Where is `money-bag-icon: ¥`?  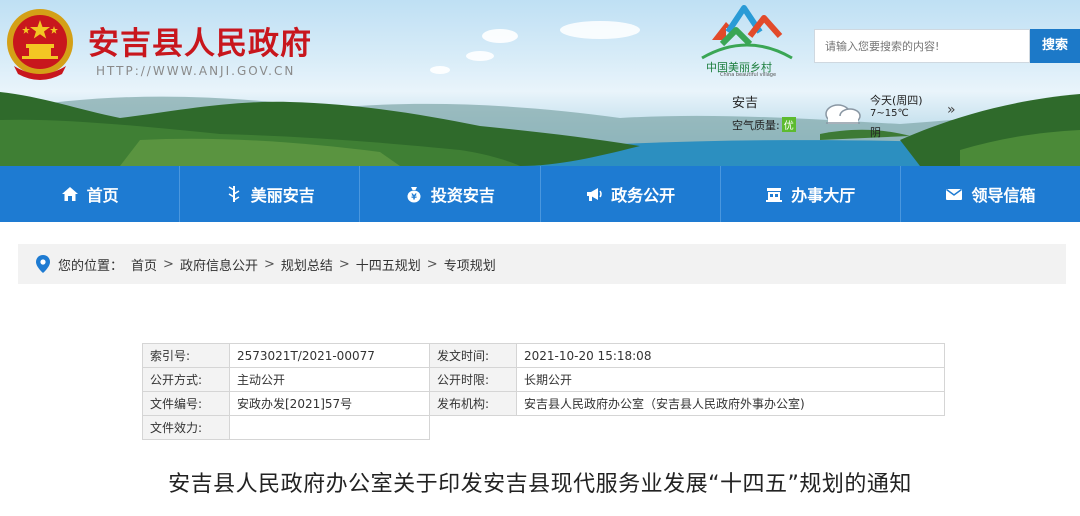
money-bag-icon: ¥ is located at coordinates (414, 194).